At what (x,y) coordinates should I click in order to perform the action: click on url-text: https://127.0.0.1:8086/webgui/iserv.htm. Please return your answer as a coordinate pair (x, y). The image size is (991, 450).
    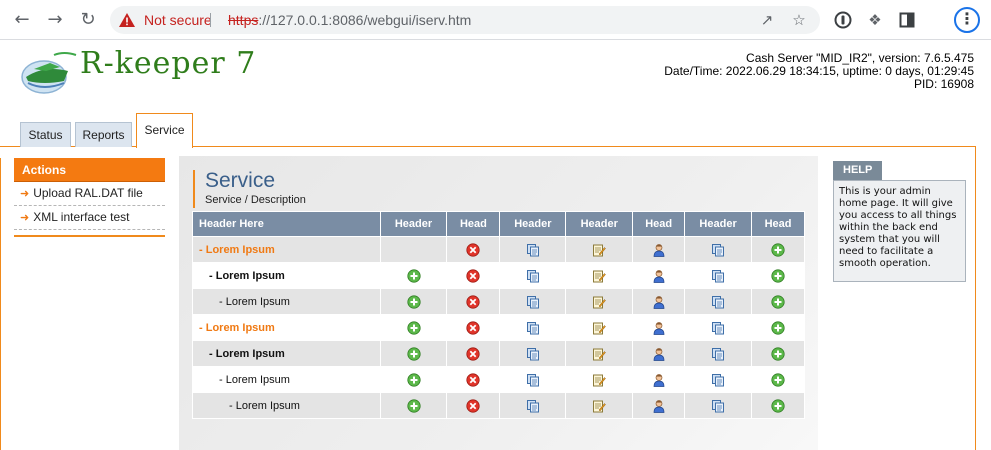
    Looking at the image, I should click on (349, 20).